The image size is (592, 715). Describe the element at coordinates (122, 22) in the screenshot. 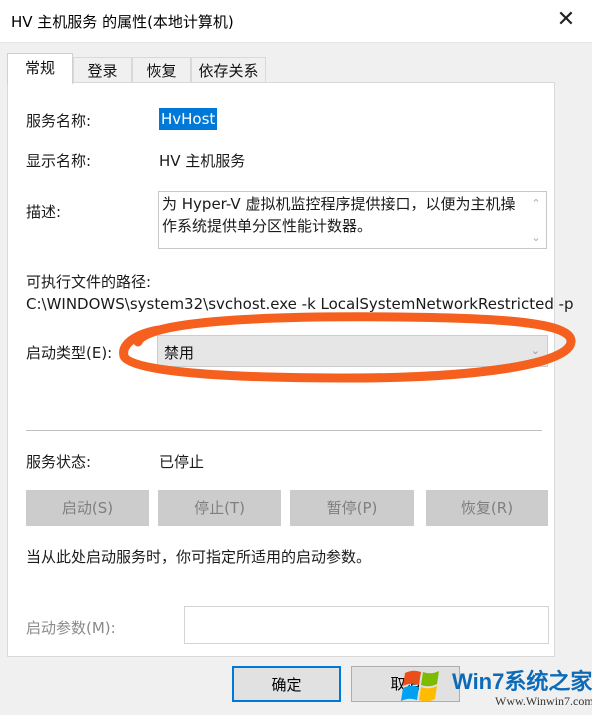

I see `window-title: HV 主机服务 的属性(本地计算机)` at that location.